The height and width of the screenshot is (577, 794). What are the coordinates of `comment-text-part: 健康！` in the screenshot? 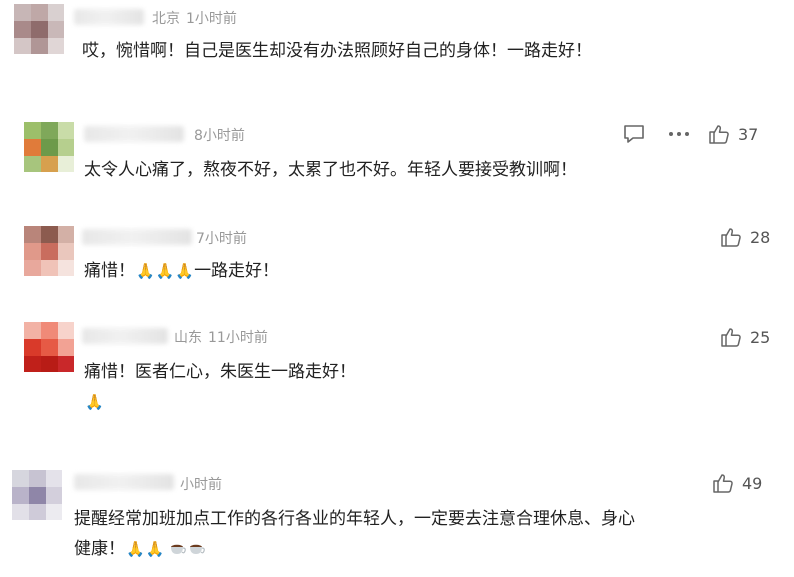 It's located at (99, 549).